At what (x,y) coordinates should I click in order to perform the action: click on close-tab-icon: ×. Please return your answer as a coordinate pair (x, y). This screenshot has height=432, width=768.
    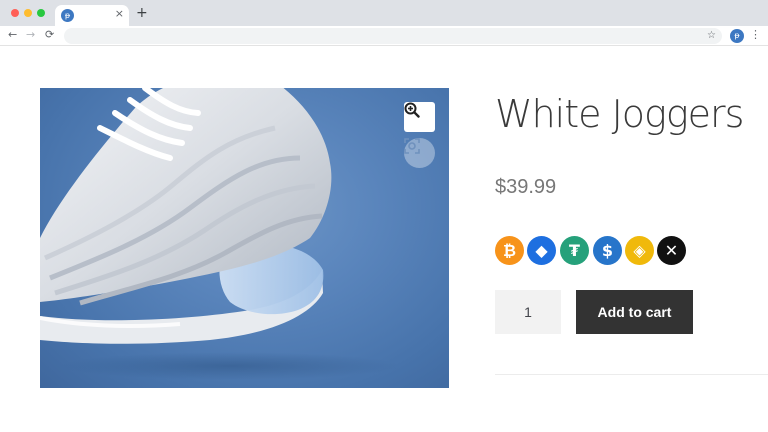
    Looking at the image, I should click on (119, 13).